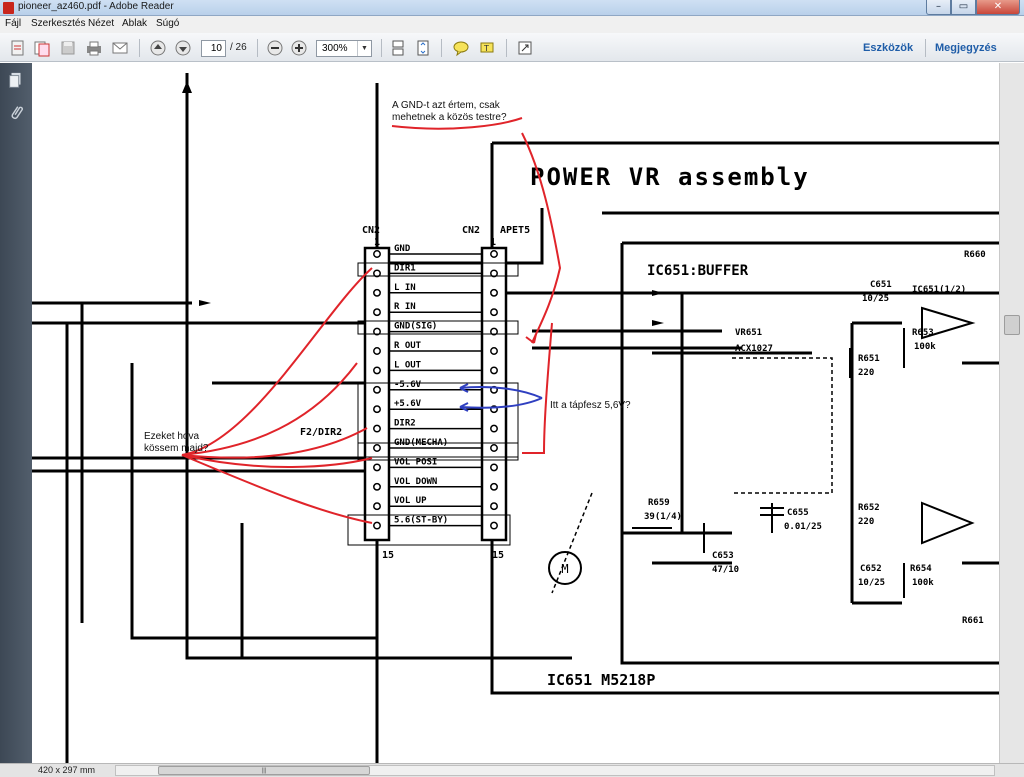 This screenshot has width=1024, height=777. Describe the element at coordinates (670, 177) in the screenshot. I see `schematic-title: POWER VR assembly` at that location.